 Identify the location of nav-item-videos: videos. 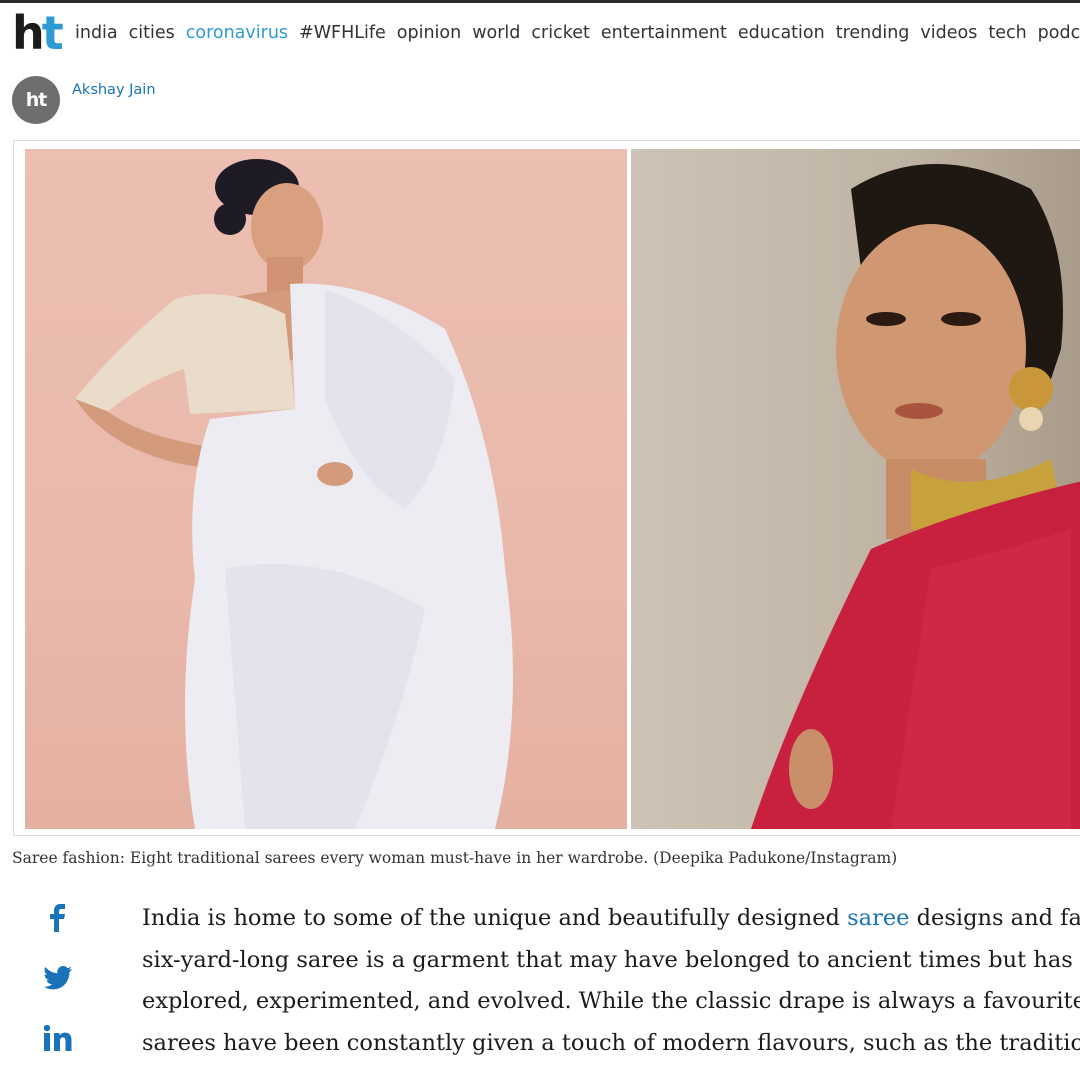
(948, 33).